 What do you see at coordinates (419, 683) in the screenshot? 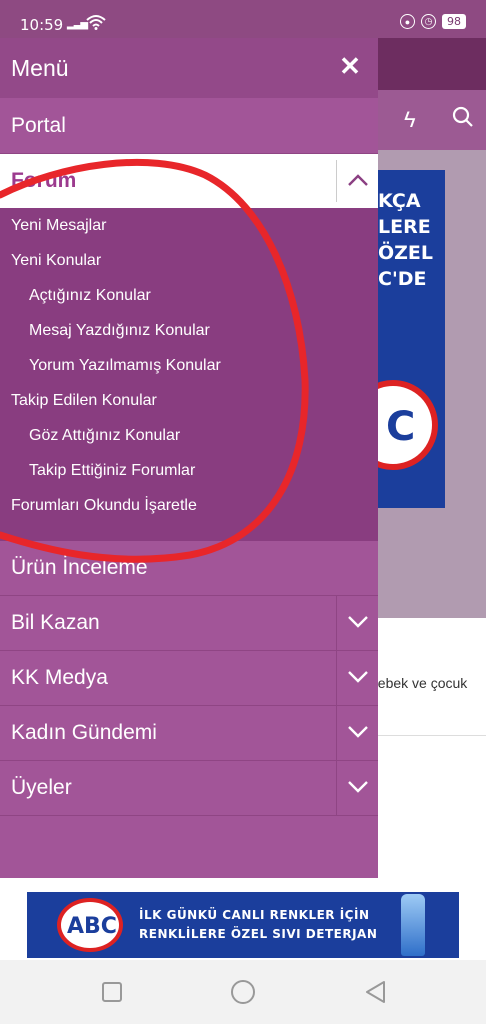
I see `content-card-text: bebek ve çocuk` at bounding box center [419, 683].